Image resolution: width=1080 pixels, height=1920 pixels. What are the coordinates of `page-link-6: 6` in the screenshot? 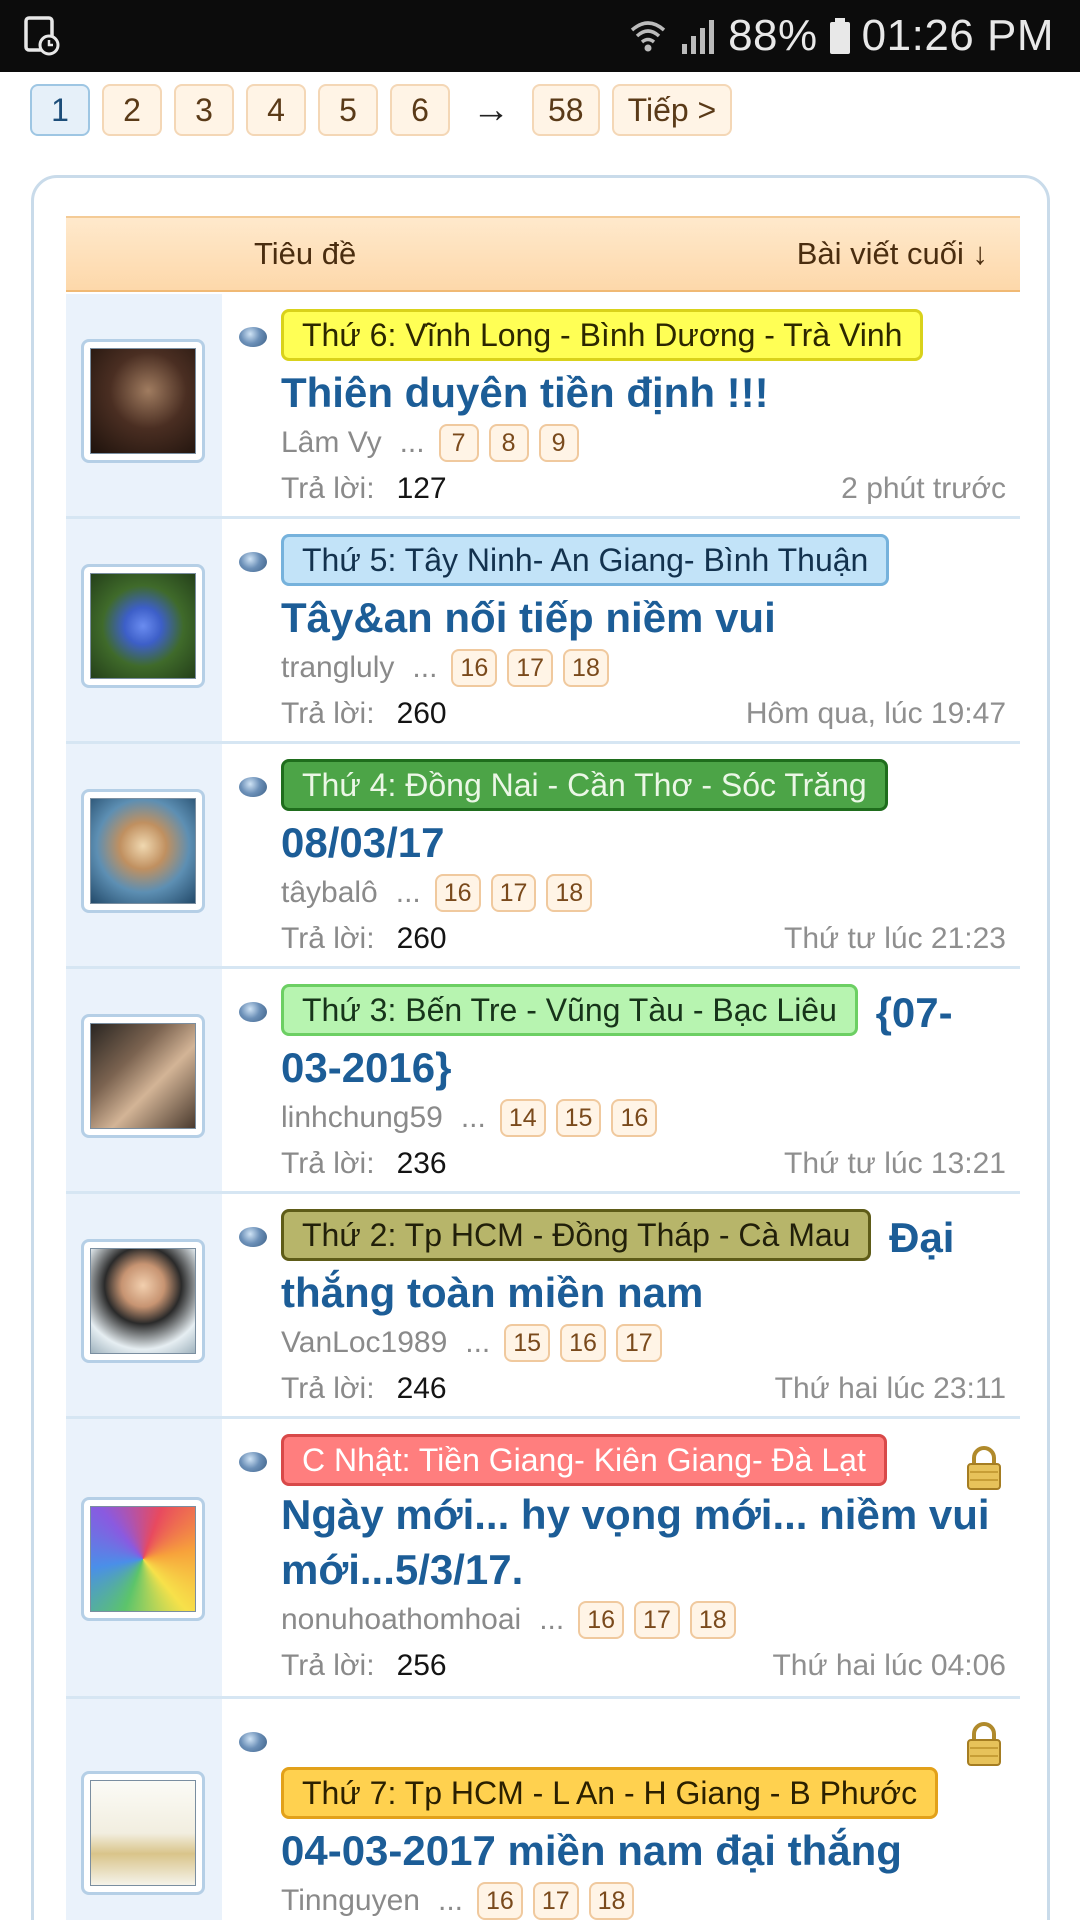 It's located at (420, 110).